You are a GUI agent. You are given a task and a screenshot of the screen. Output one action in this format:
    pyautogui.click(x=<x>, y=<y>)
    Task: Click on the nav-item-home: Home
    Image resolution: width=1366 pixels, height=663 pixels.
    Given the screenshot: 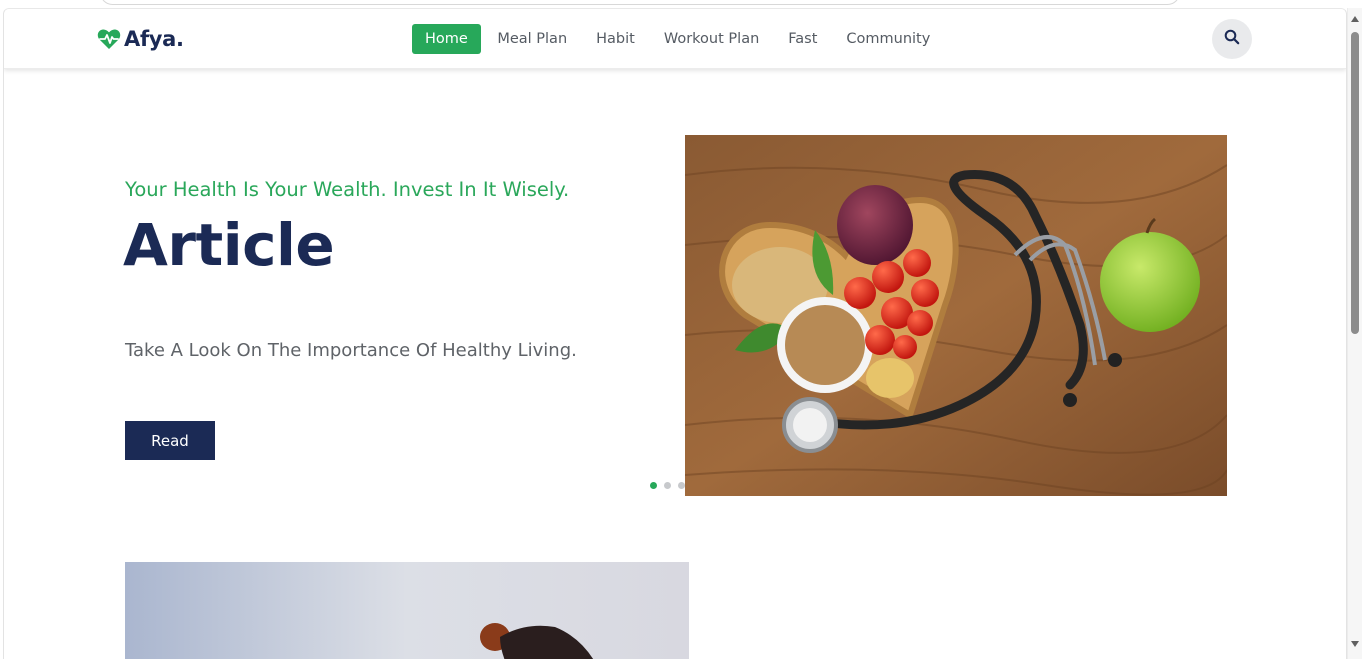 What is the action you would take?
    pyautogui.click(x=446, y=39)
    